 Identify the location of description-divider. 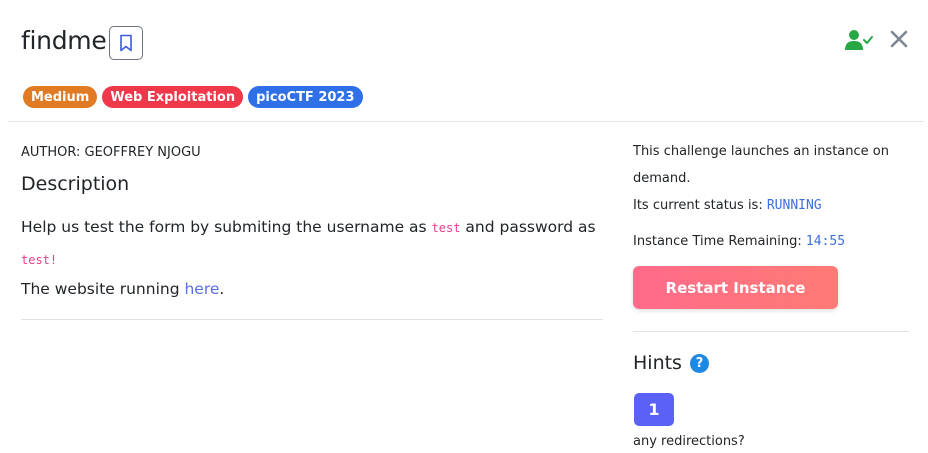
(312, 319).